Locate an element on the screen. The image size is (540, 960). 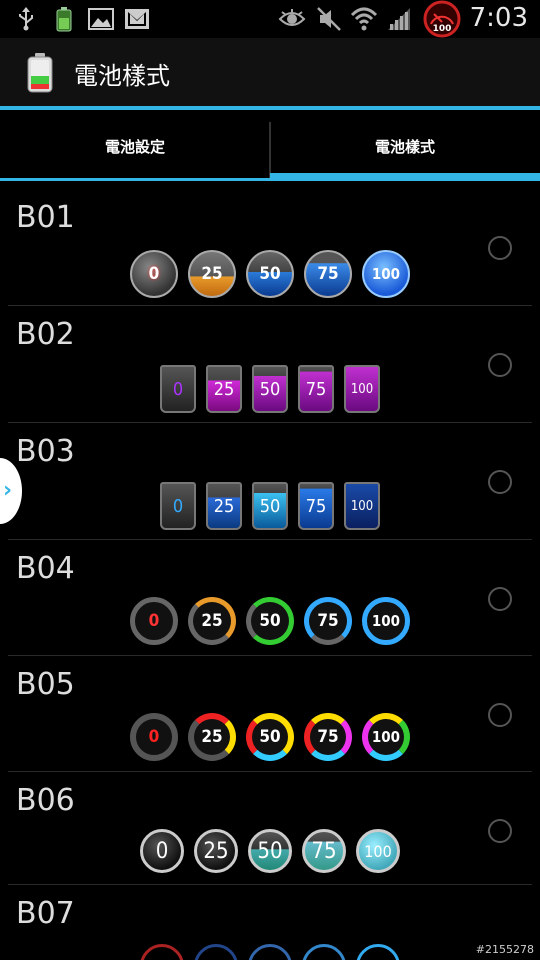
chevron-right-icon: › is located at coordinates (7, 490).